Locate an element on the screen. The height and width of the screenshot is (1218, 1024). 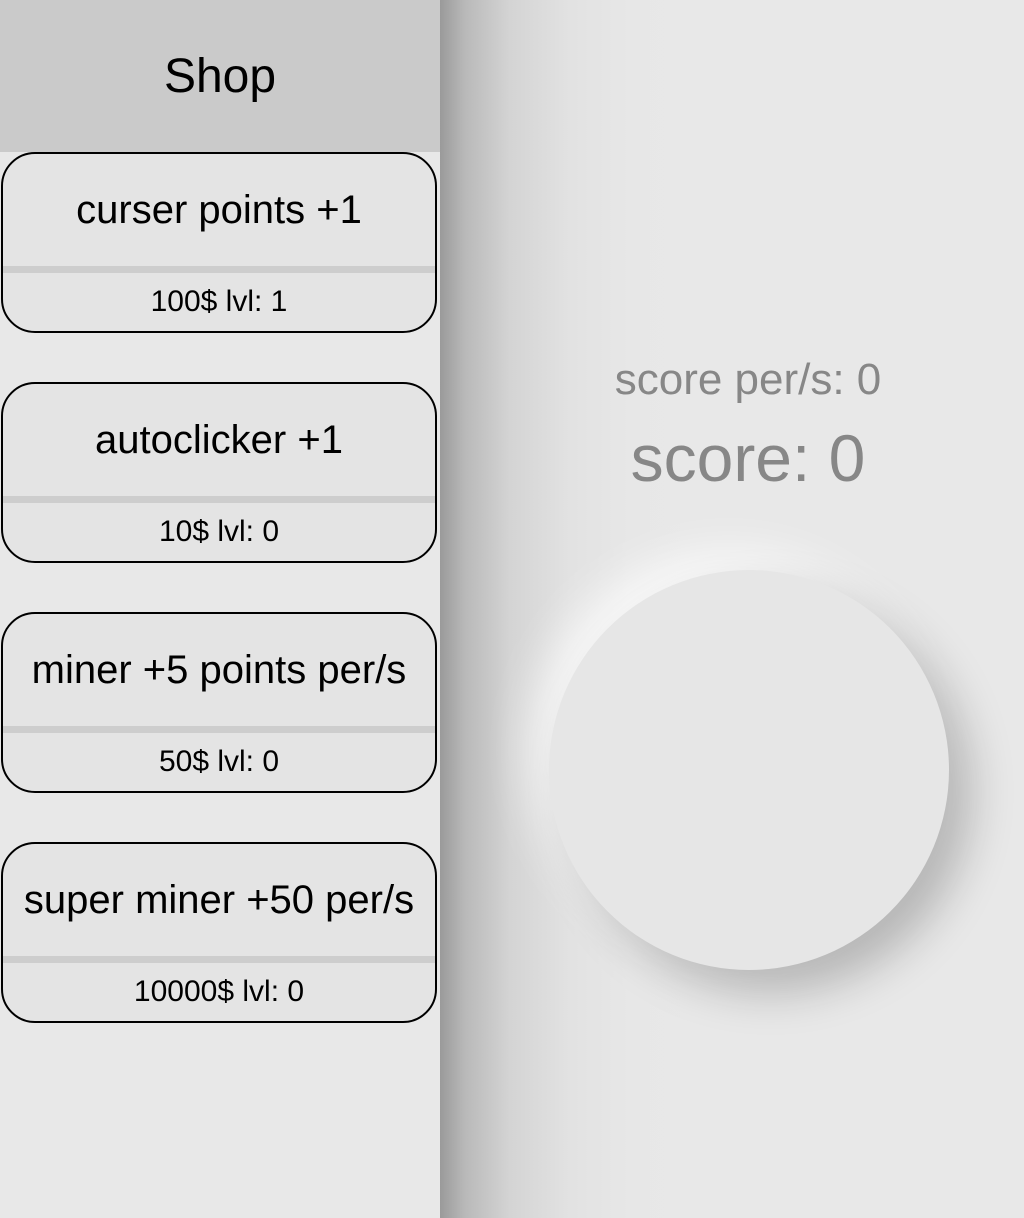
shop-item-name: super miner +50 per/s is located at coordinates (219, 899).